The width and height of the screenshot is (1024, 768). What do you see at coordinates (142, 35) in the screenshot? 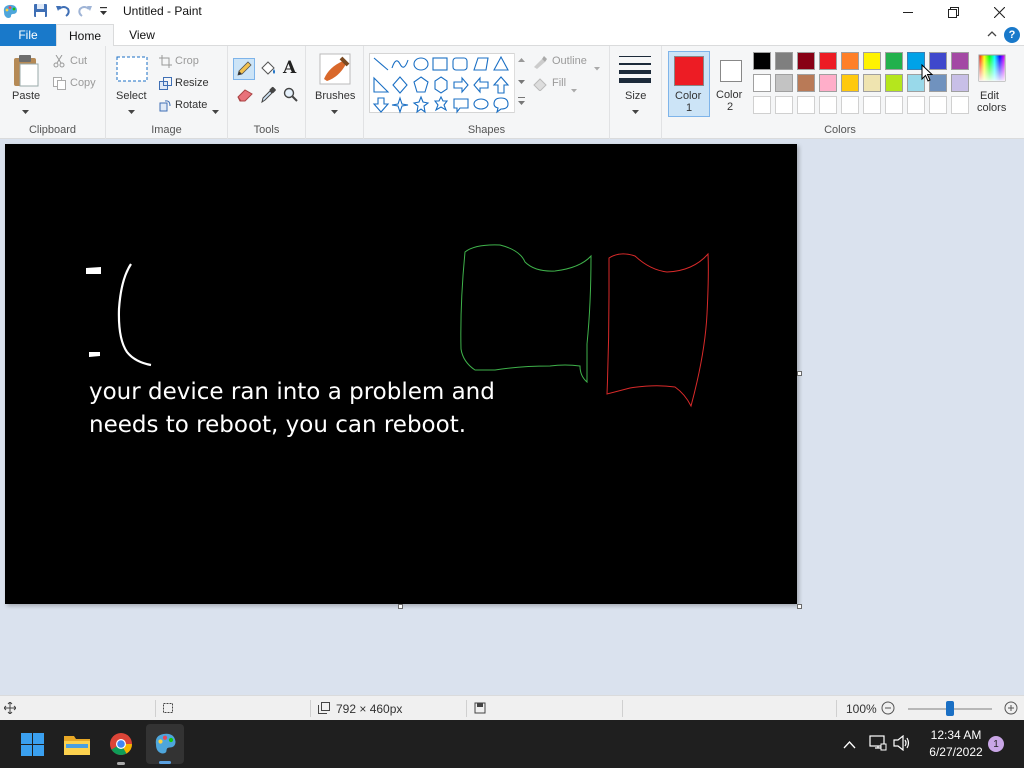
I see `tab-view: View` at bounding box center [142, 35].